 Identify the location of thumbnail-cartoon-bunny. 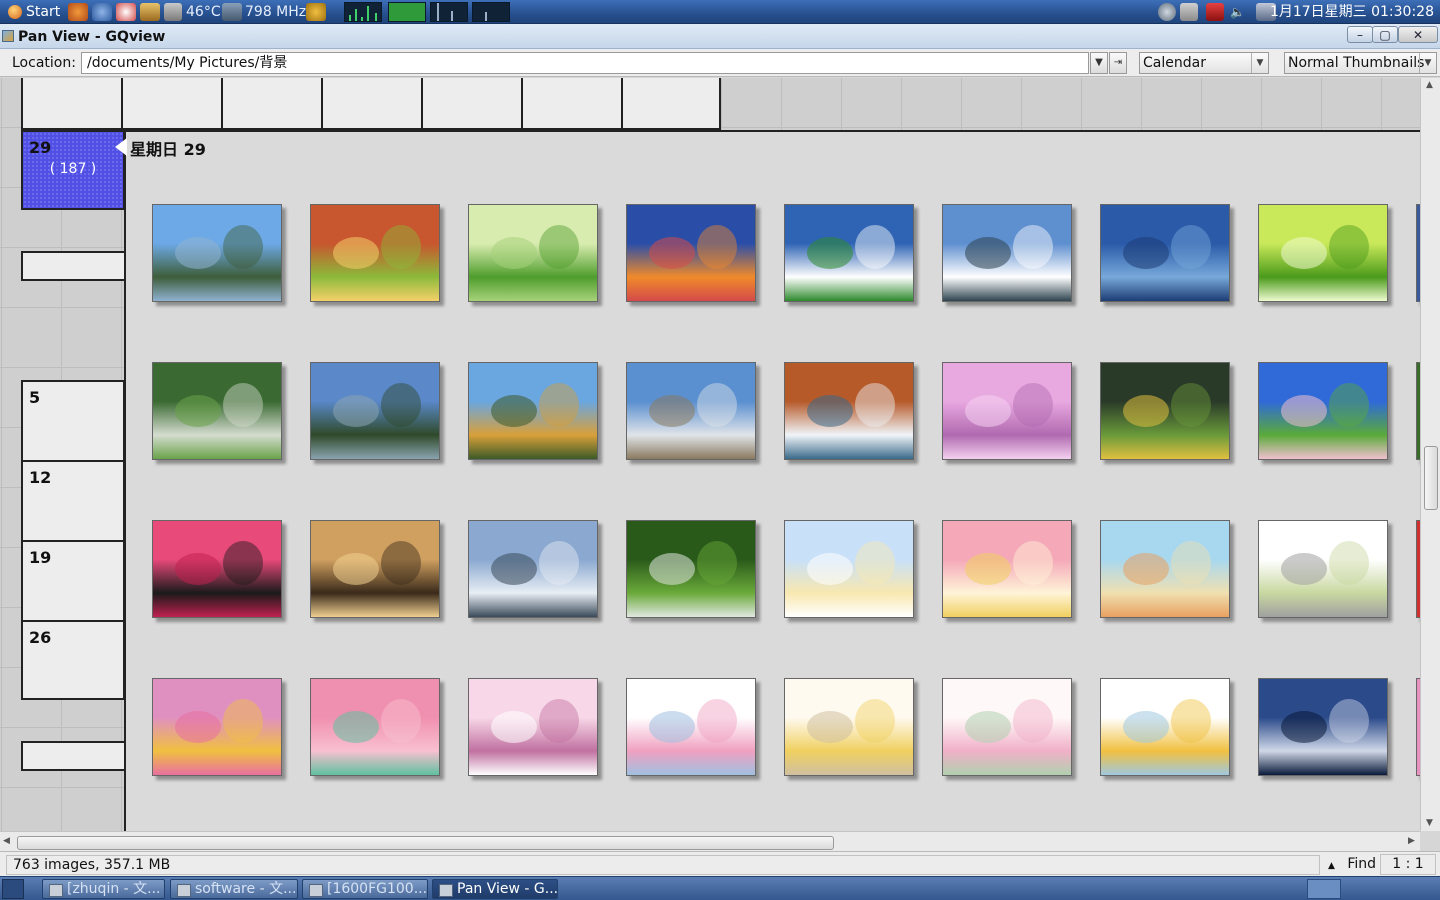
(849, 569).